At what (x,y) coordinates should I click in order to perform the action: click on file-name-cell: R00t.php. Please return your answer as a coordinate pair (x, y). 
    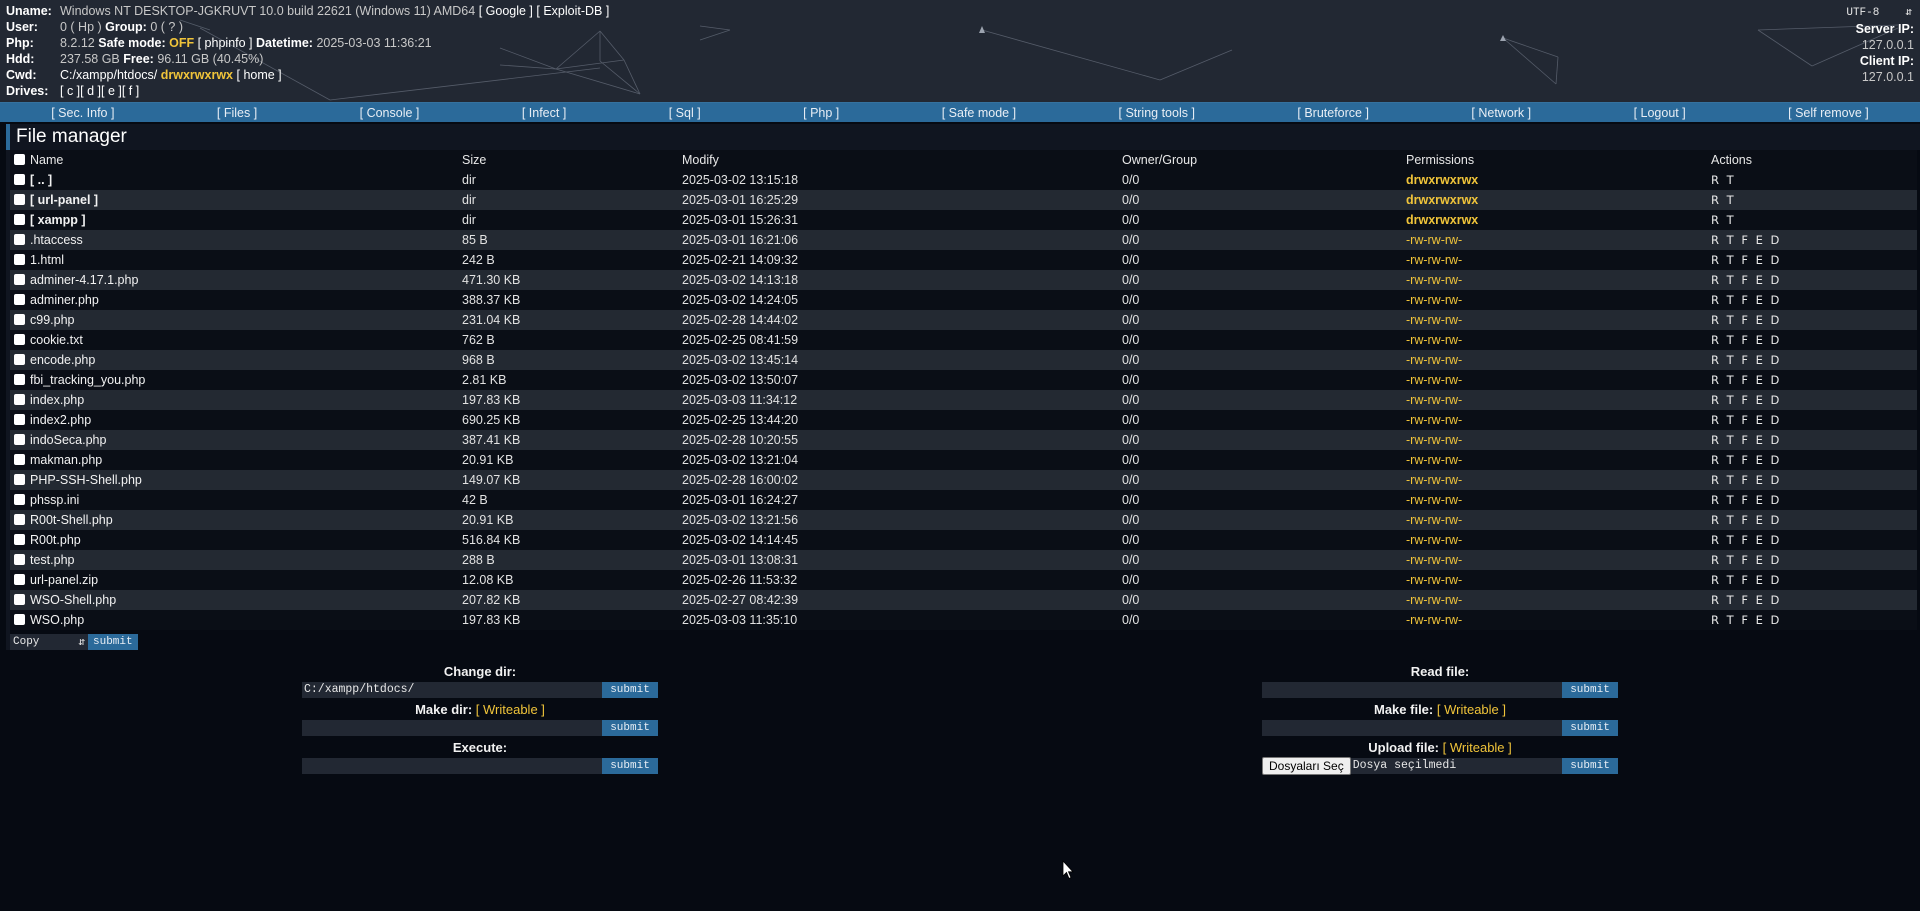
    Looking at the image, I should click on (235, 540).